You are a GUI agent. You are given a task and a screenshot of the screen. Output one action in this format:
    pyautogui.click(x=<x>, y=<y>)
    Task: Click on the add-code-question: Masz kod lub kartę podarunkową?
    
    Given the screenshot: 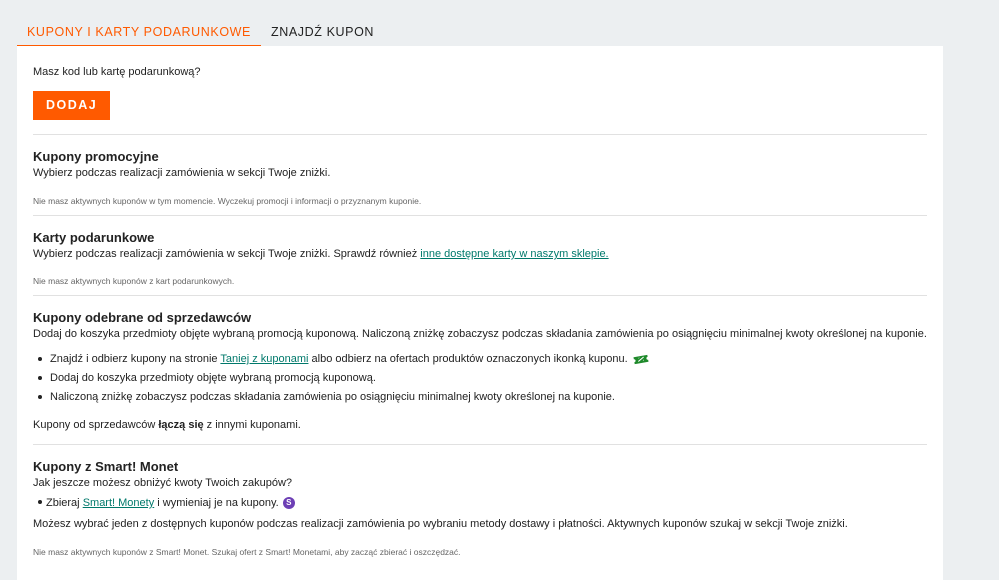 What is the action you would take?
    pyautogui.click(x=117, y=72)
    